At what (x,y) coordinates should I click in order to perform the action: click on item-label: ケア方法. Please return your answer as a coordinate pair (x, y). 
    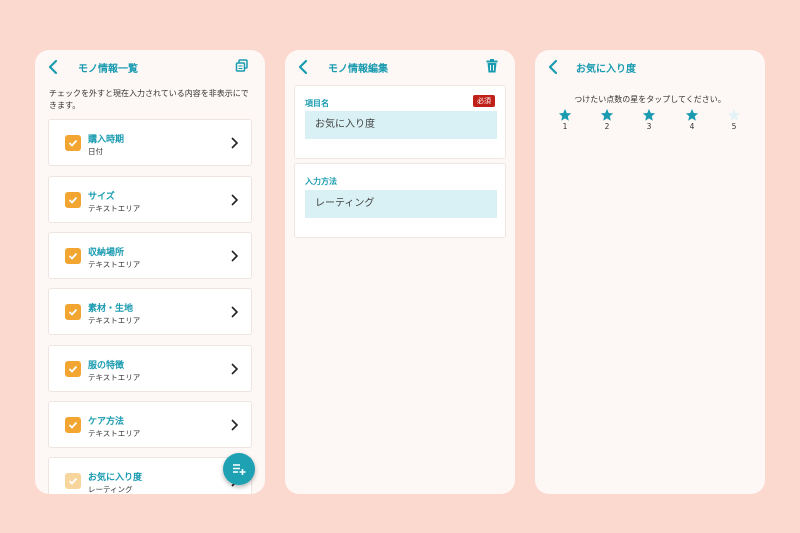
    Looking at the image, I should click on (106, 422).